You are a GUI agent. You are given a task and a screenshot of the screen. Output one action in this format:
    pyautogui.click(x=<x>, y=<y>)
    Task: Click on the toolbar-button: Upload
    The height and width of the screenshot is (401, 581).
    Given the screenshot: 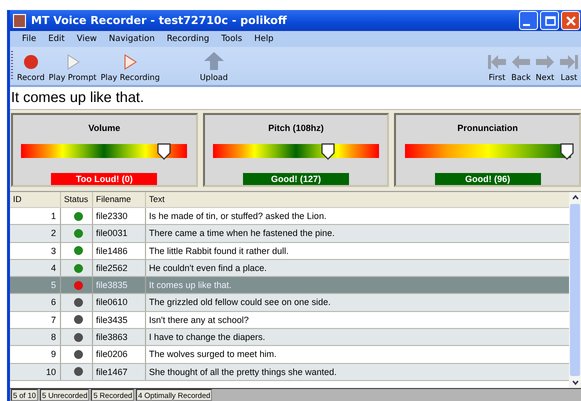 What is the action you would take?
    pyautogui.click(x=214, y=66)
    